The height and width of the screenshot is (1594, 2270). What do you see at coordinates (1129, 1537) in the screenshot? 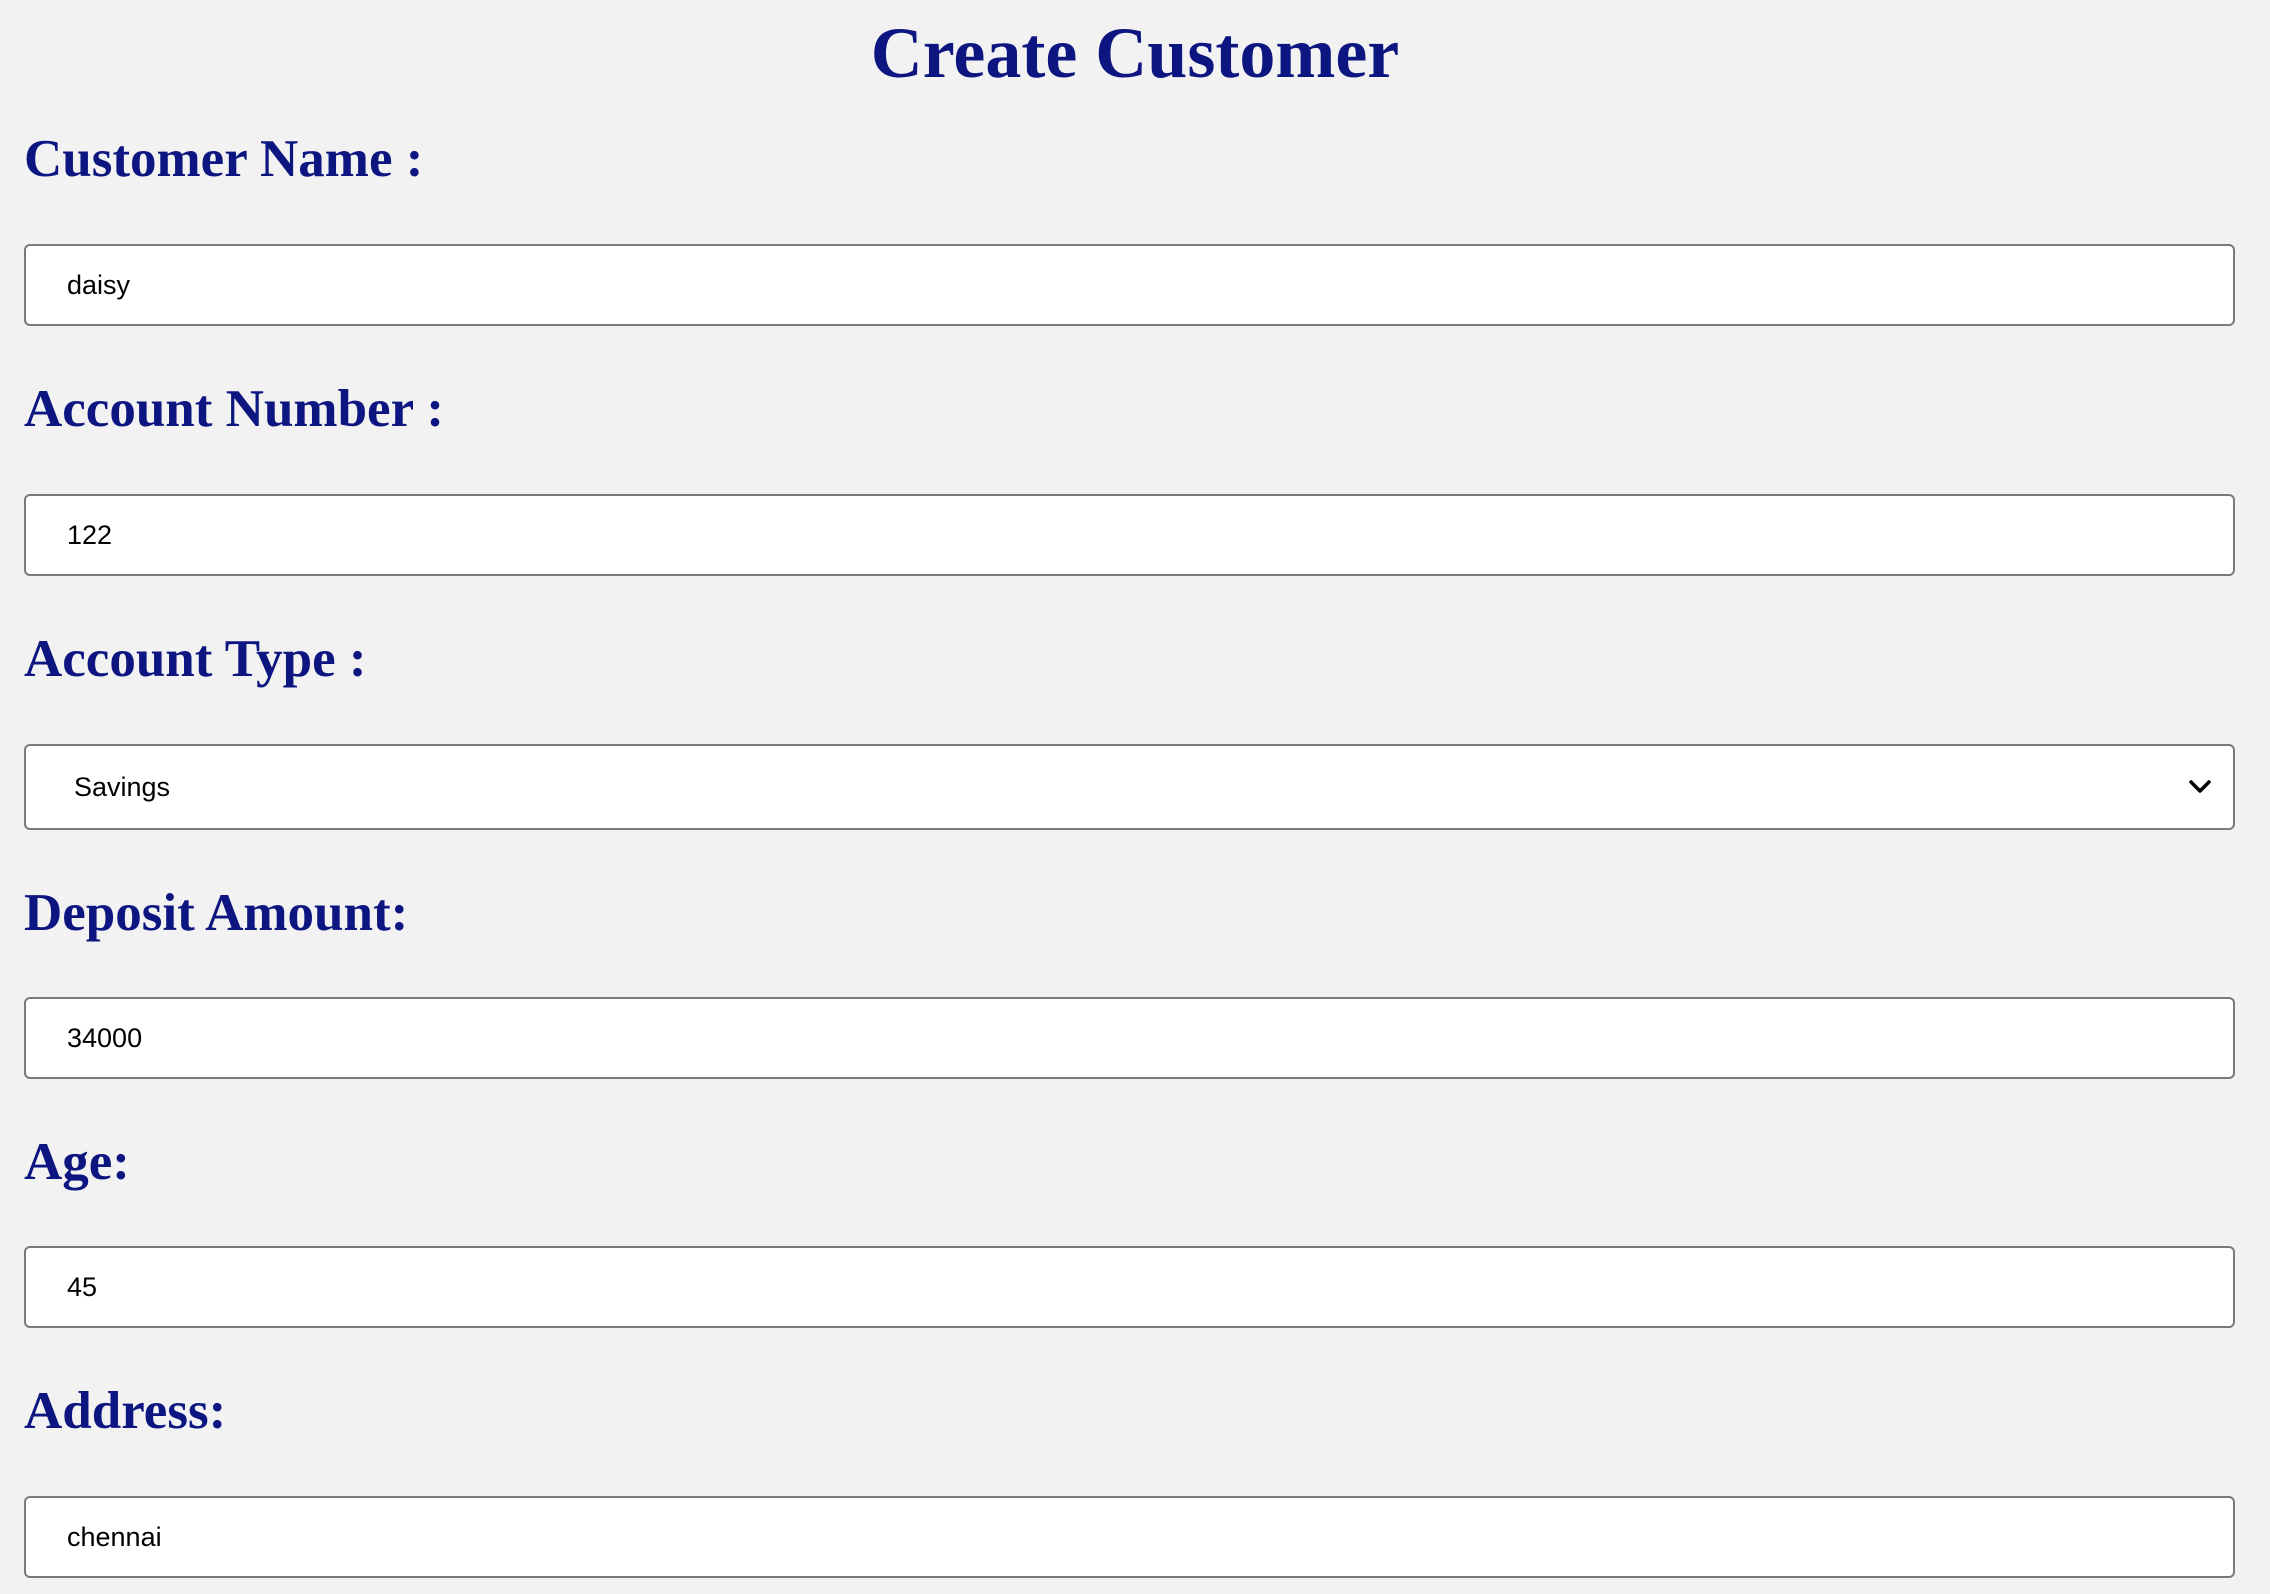
I see `address-input: chennai` at bounding box center [1129, 1537].